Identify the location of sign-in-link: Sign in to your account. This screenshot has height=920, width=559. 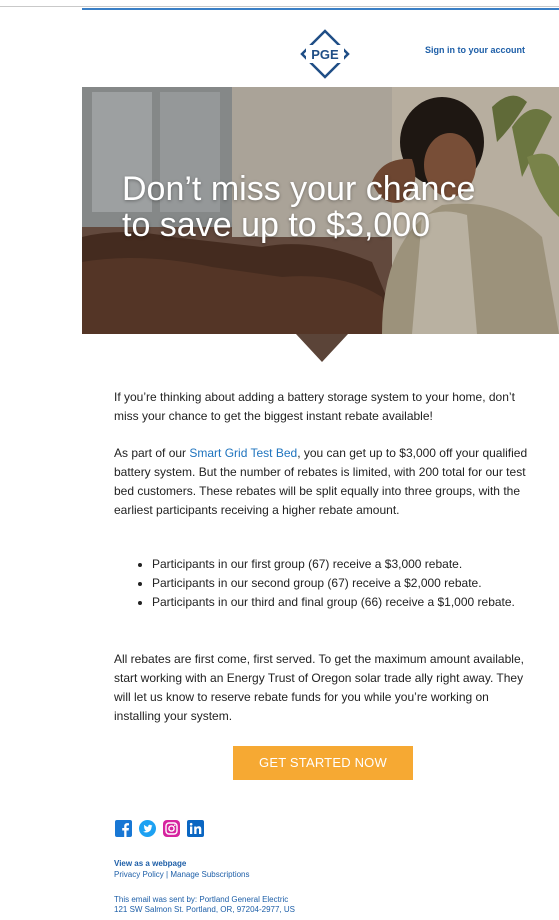
(475, 50).